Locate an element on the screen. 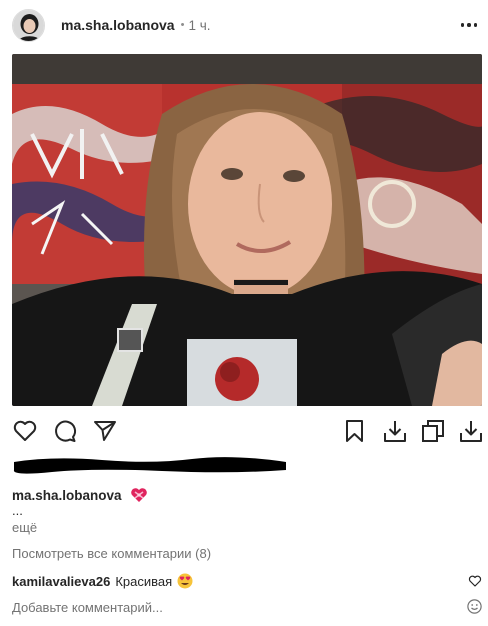 Image resolution: width=488 pixels, height=626 pixels. avatar is located at coordinates (28, 25).